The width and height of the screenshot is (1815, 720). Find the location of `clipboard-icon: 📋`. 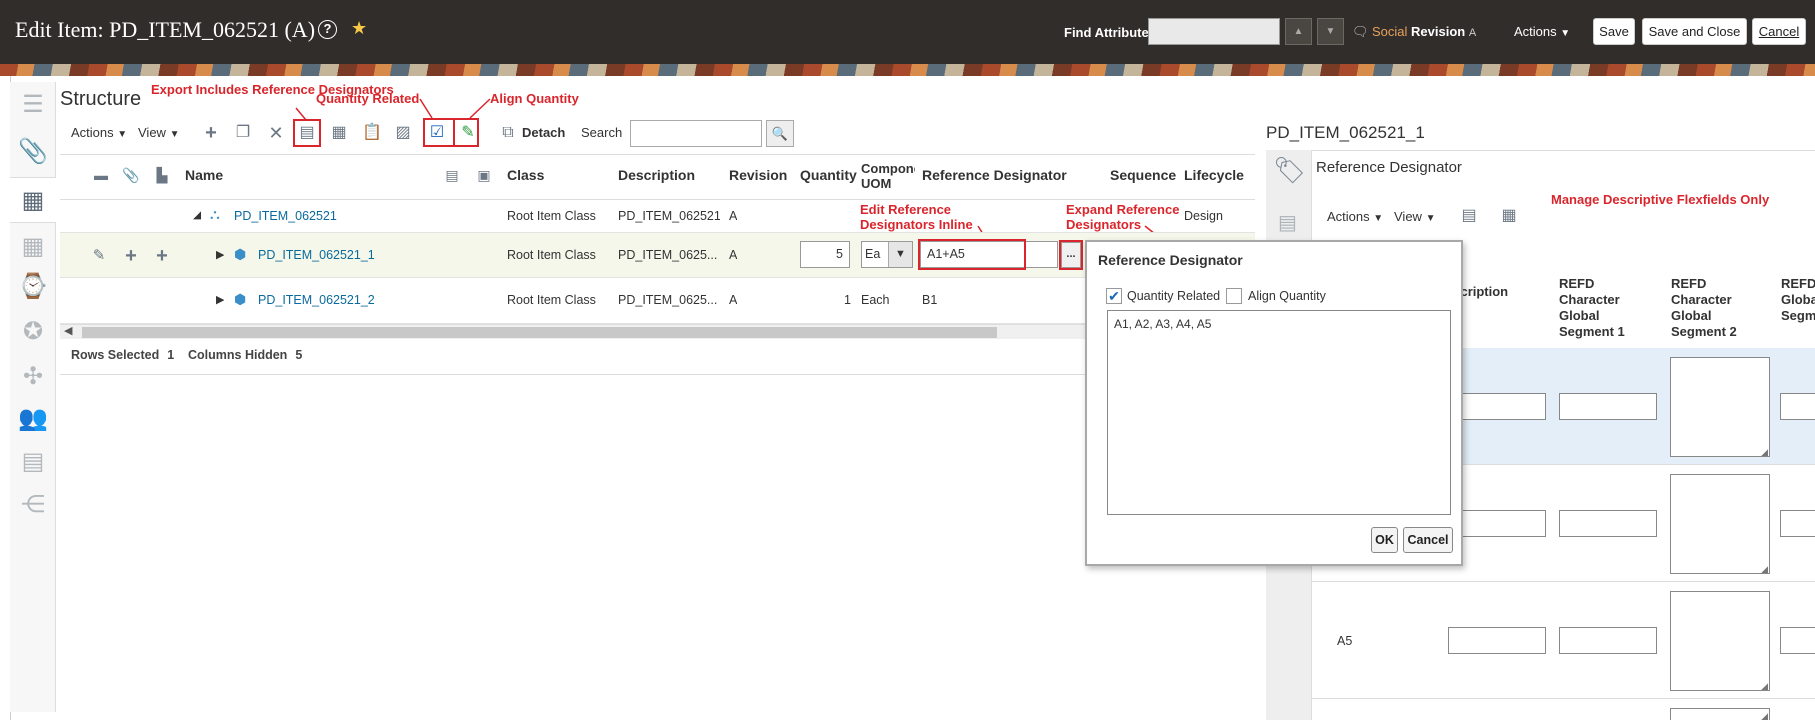

clipboard-icon: 📋 is located at coordinates (372, 133).